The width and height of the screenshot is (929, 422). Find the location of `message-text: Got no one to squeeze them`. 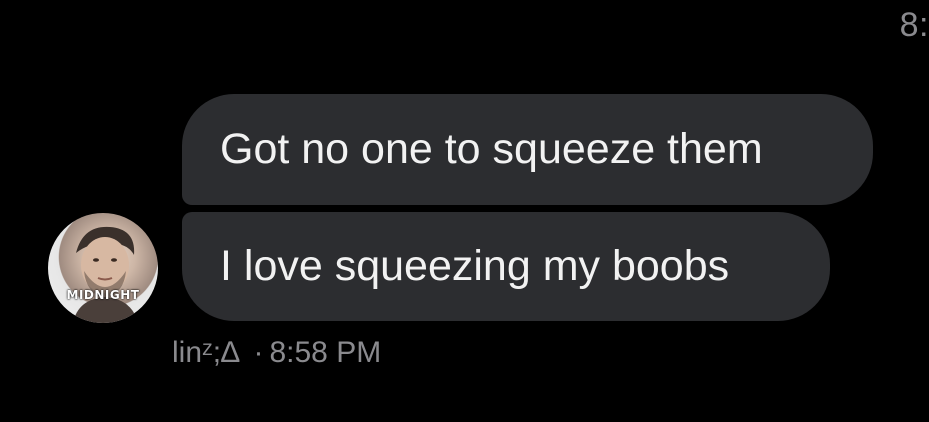

message-text: Got no one to squeeze them is located at coordinates (491, 149).